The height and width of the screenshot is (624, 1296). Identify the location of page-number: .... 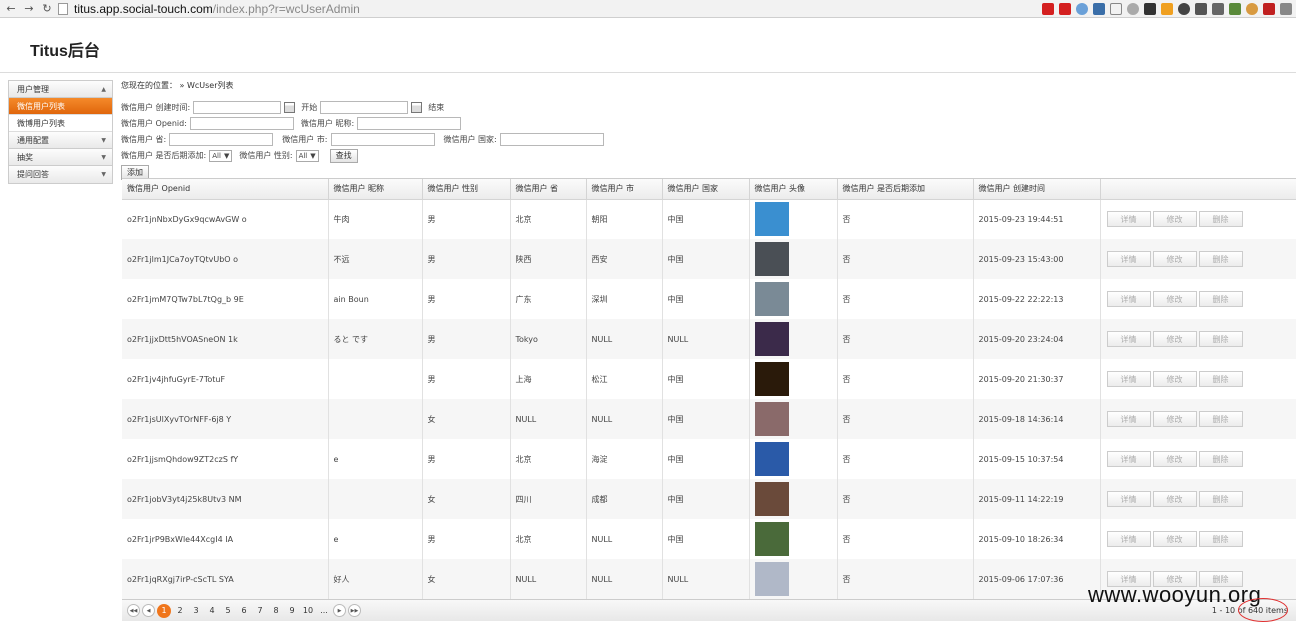
(324, 611).